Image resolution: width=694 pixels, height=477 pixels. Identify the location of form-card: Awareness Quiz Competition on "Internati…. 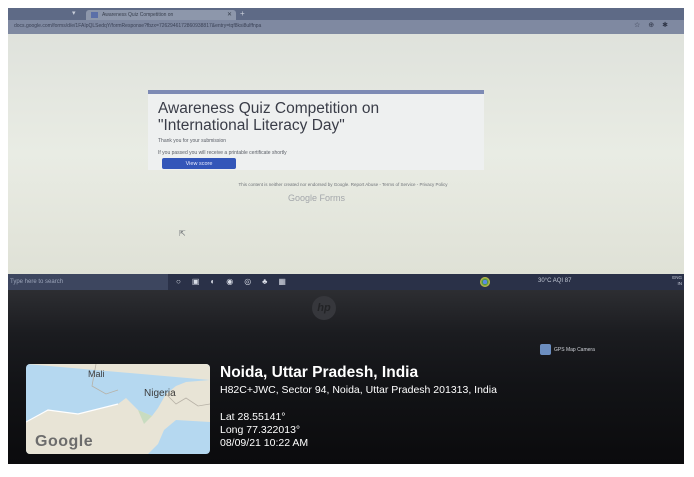
(316, 130).